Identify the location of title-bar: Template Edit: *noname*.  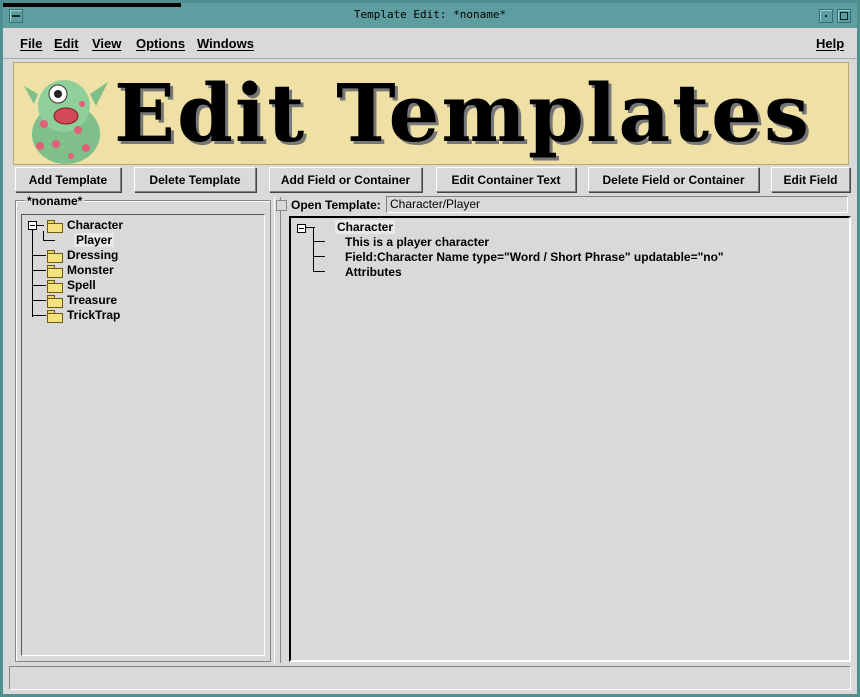
(430, 15).